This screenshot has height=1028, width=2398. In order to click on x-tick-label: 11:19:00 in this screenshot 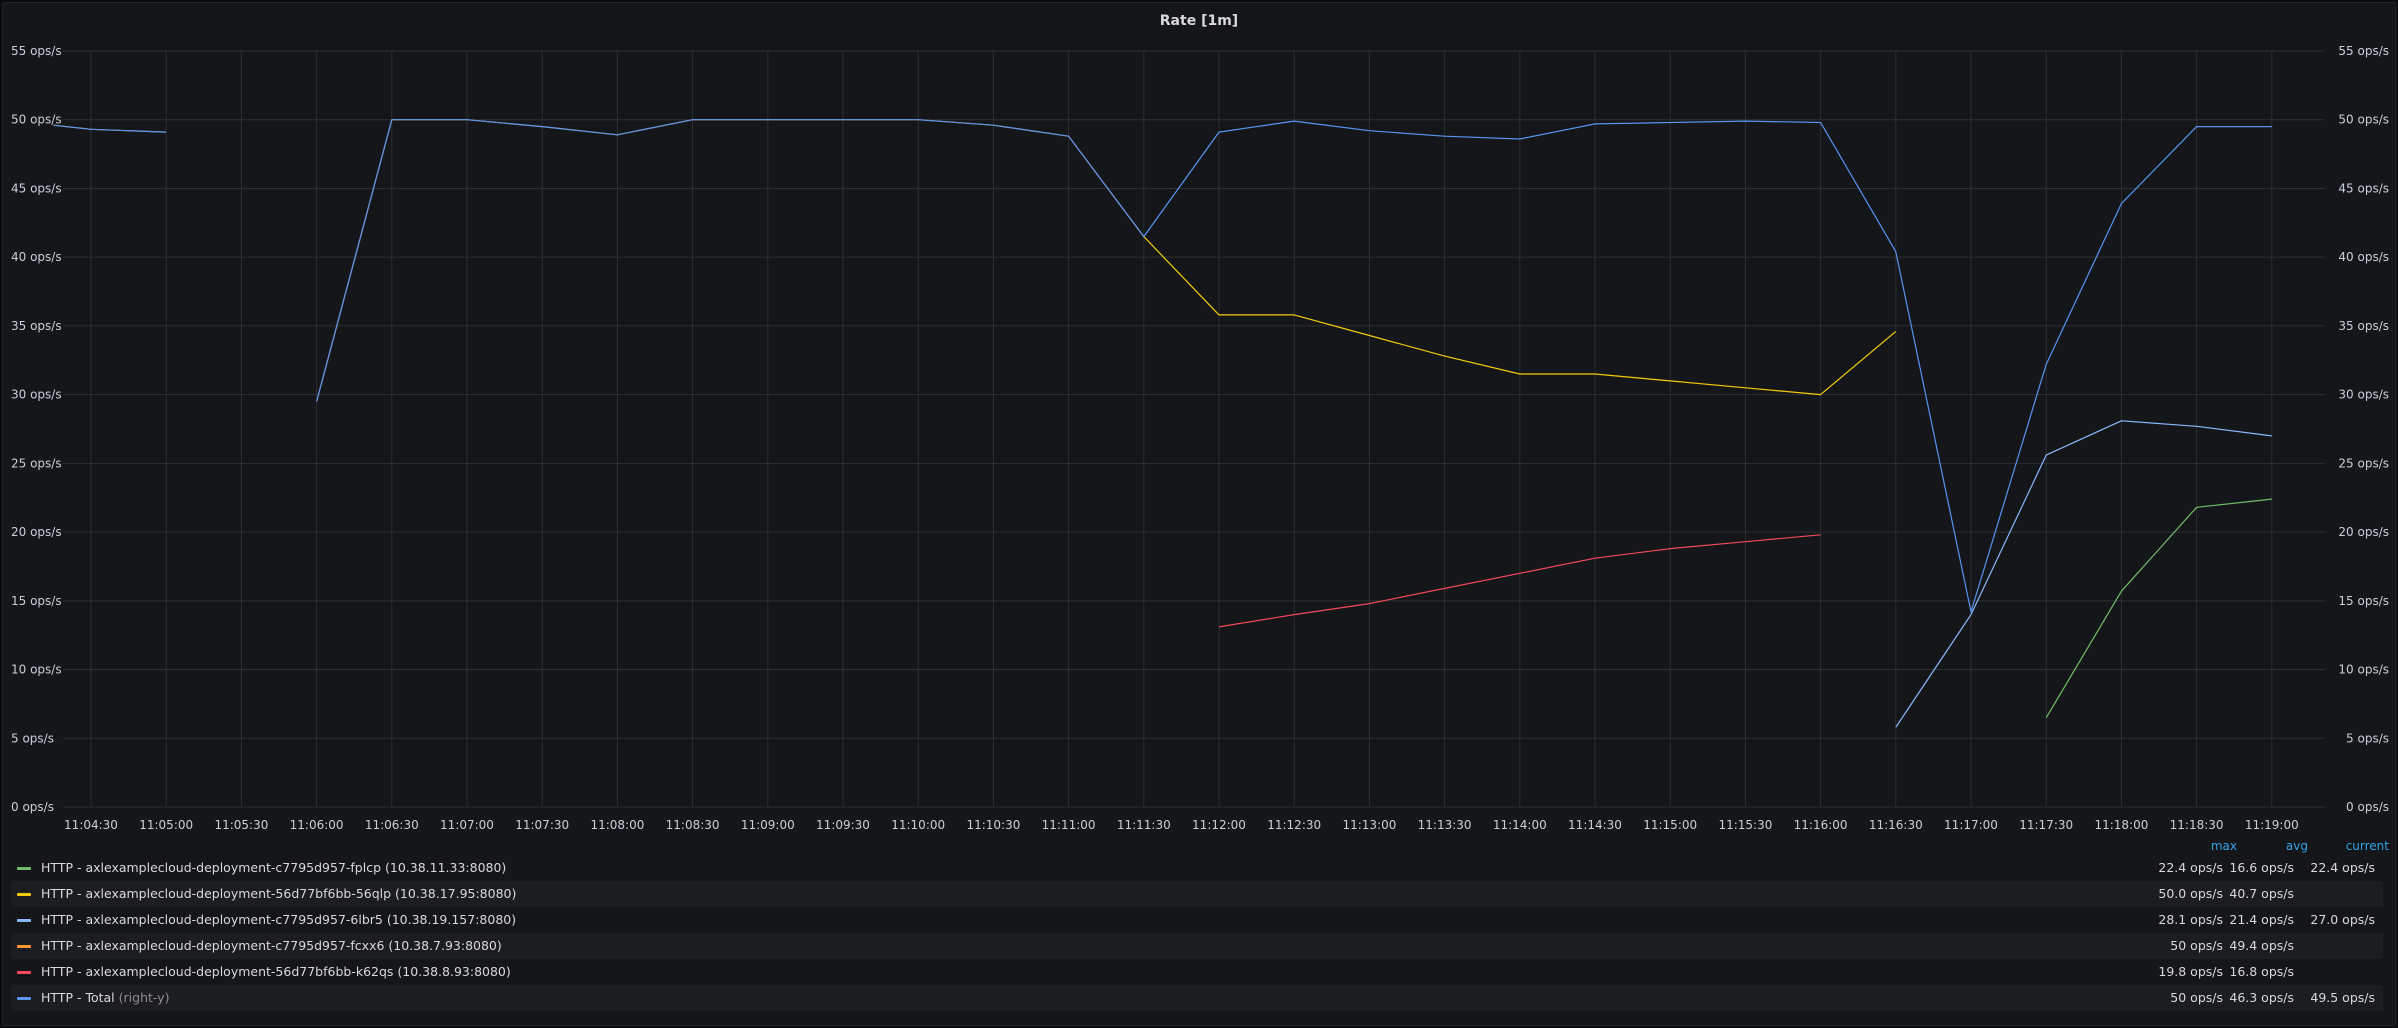, I will do `click(2272, 825)`.